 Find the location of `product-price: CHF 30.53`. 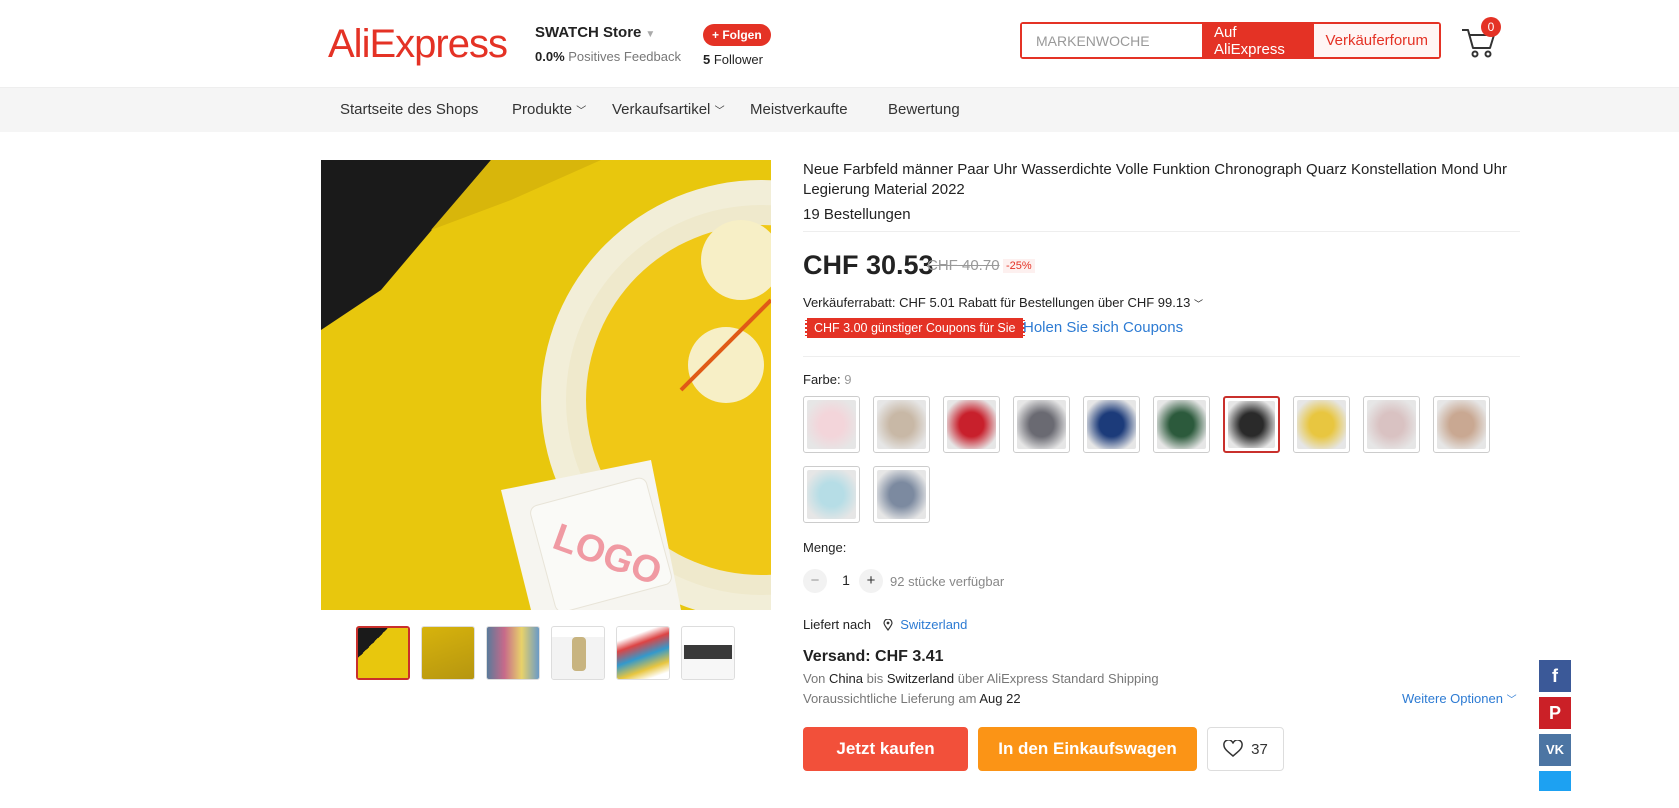

product-price: CHF 30.53 is located at coordinates (868, 265).